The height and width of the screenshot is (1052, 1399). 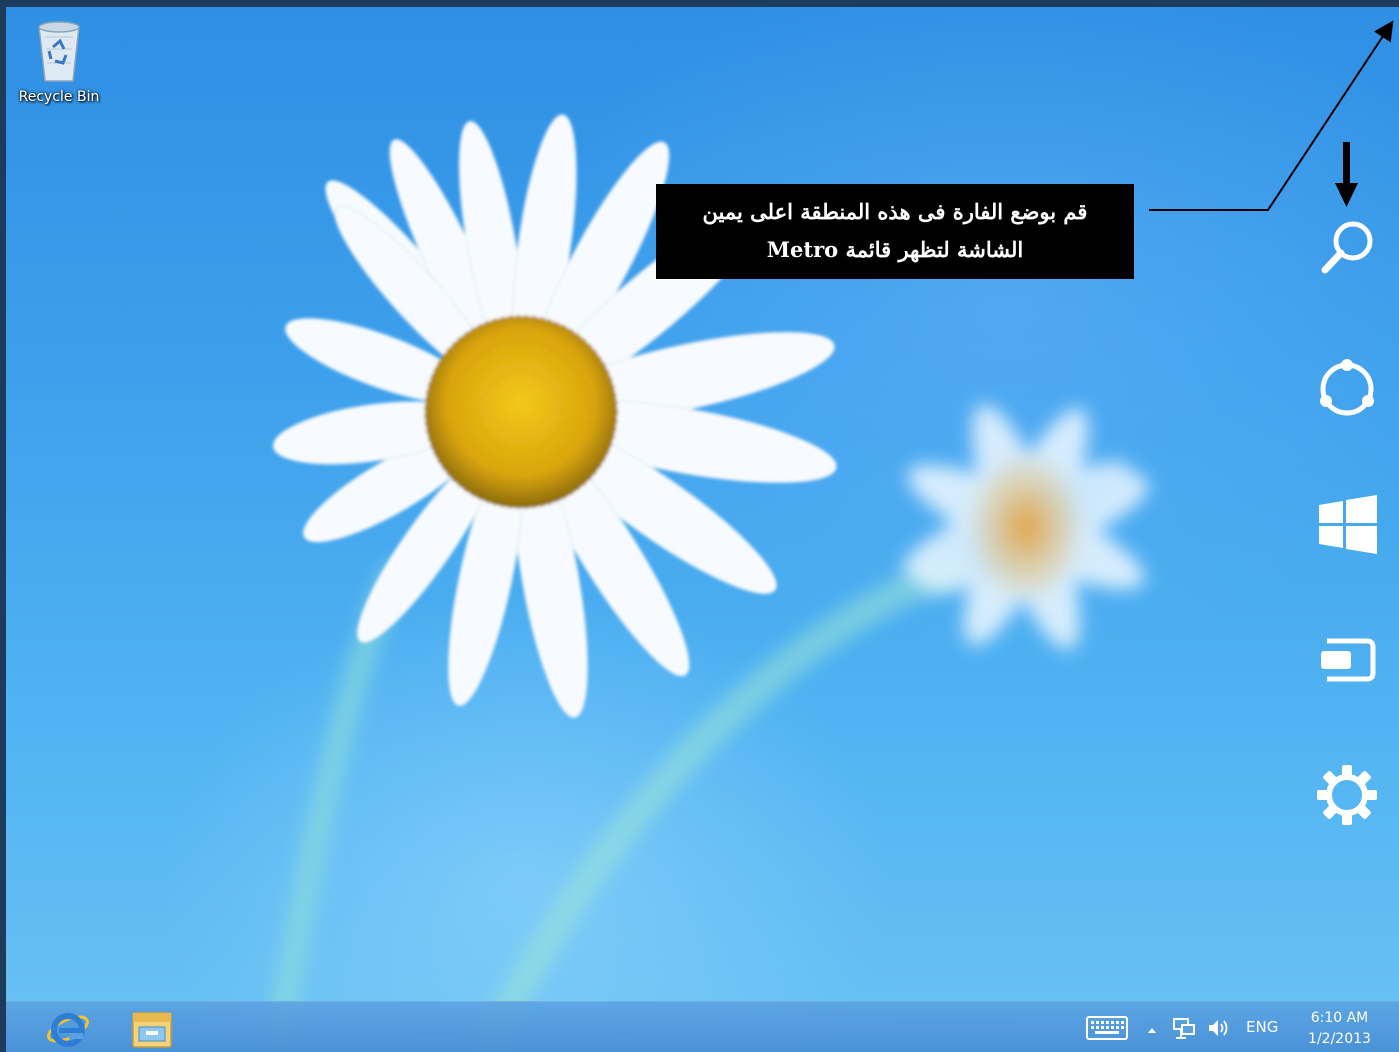 I want to click on search-icon, so click(x=1347, y=247).